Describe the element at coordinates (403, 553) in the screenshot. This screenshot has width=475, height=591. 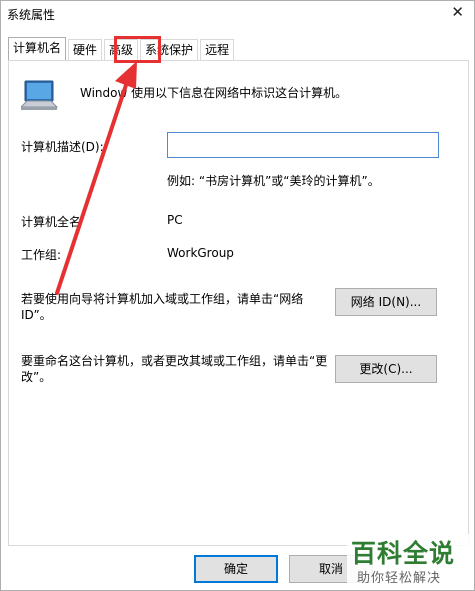
I see `watermark-main: 百科全说` at that location.